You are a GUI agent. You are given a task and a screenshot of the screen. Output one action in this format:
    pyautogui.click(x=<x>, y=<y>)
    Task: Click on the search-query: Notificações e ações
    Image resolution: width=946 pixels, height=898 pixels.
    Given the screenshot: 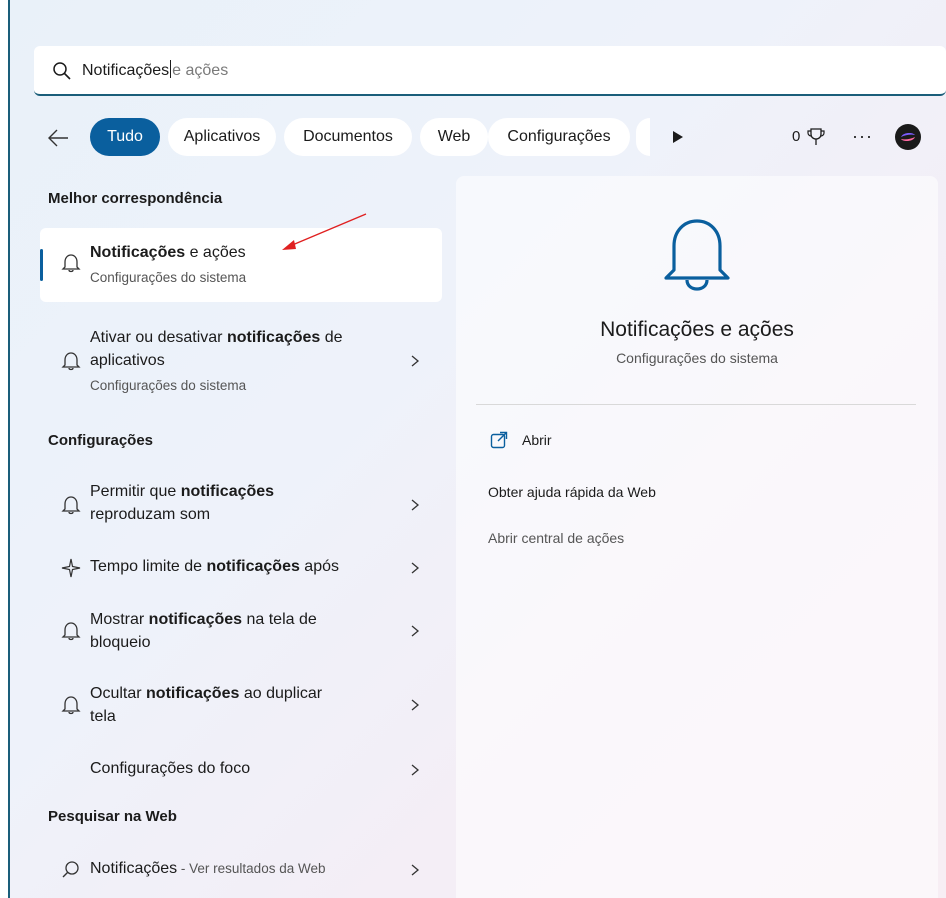 What is the action you would take?
    pyautogui.click(x=155, y=70)
    